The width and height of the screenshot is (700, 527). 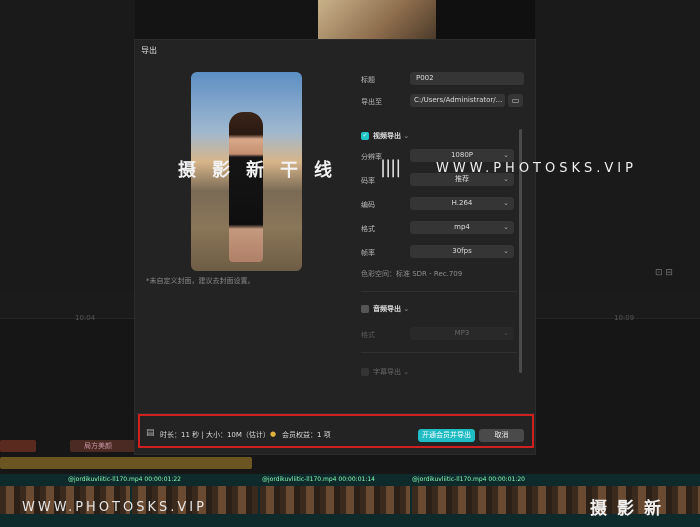 I want to click on framerate-label: 帧率, so click(x=368, y=253).